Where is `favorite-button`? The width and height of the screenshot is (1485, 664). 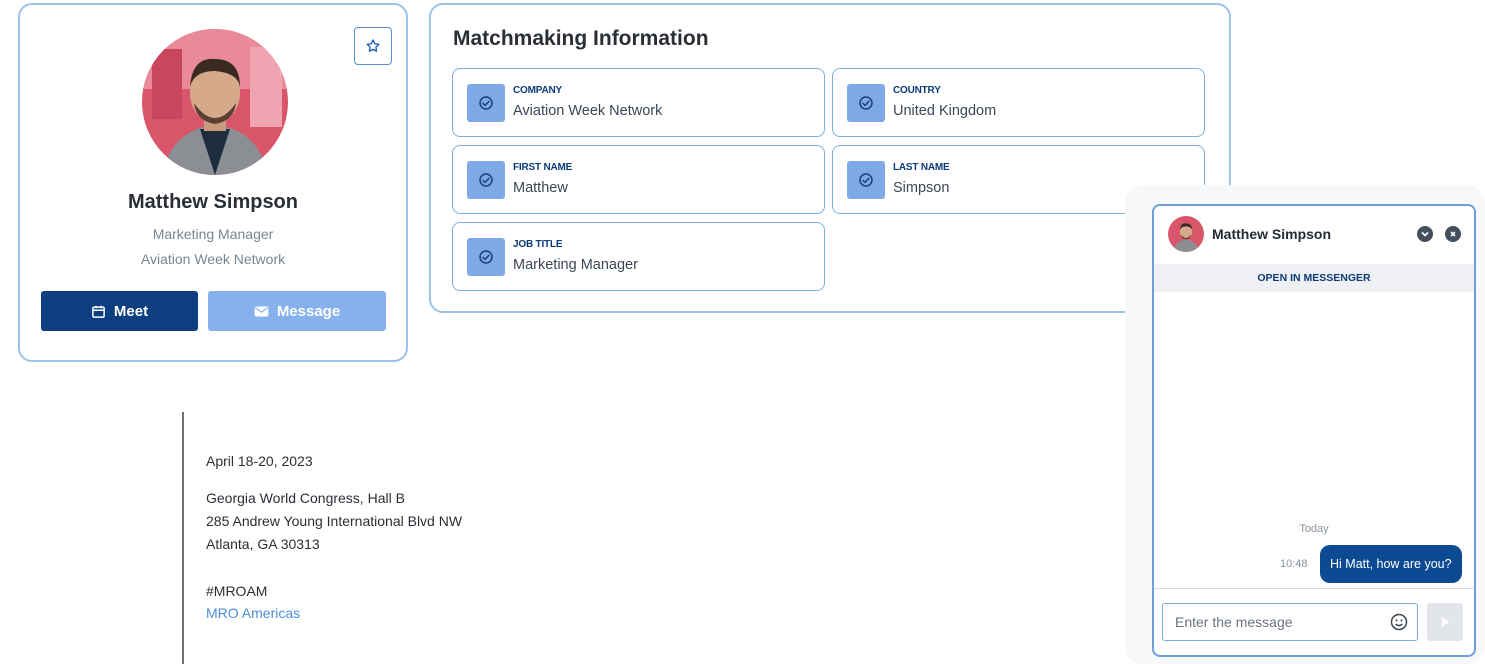
favorite-button is located at coordinates (373, 46).